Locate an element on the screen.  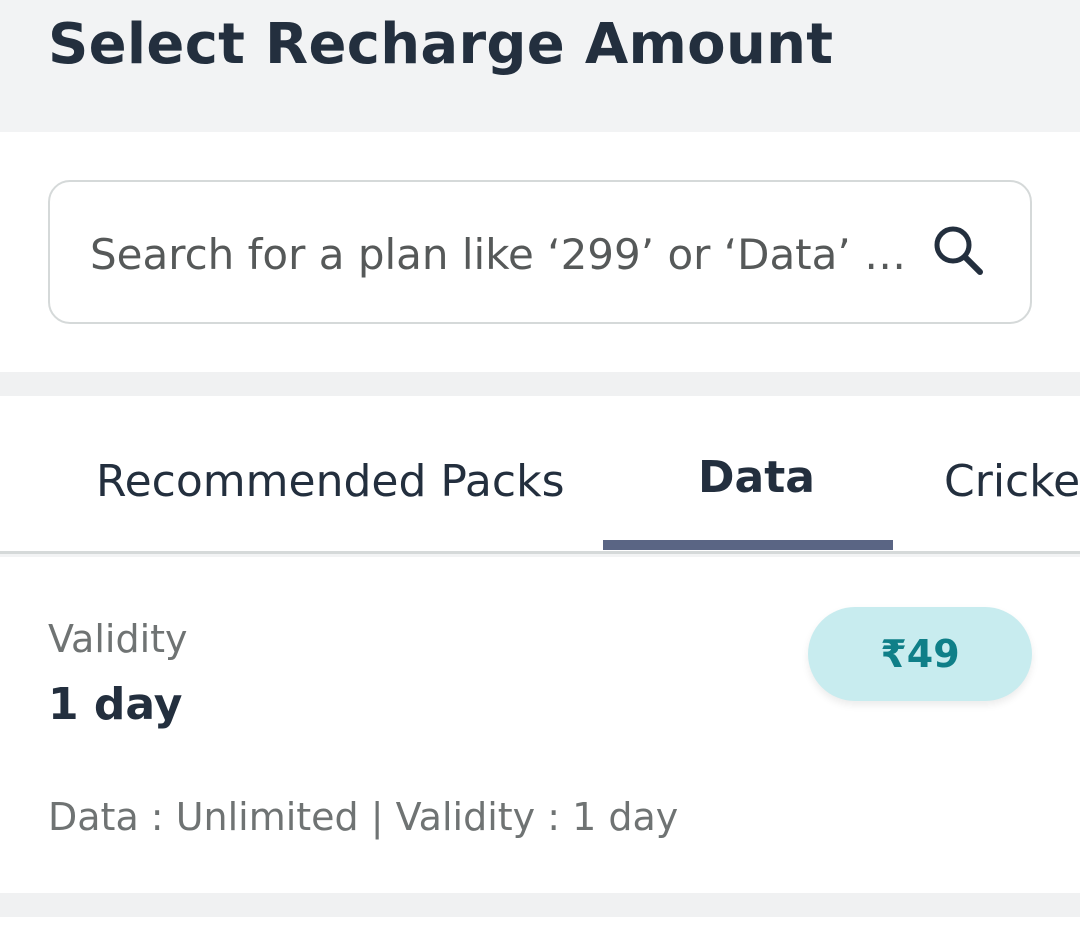
tab-label: Data is located at coordinates (756, 477).